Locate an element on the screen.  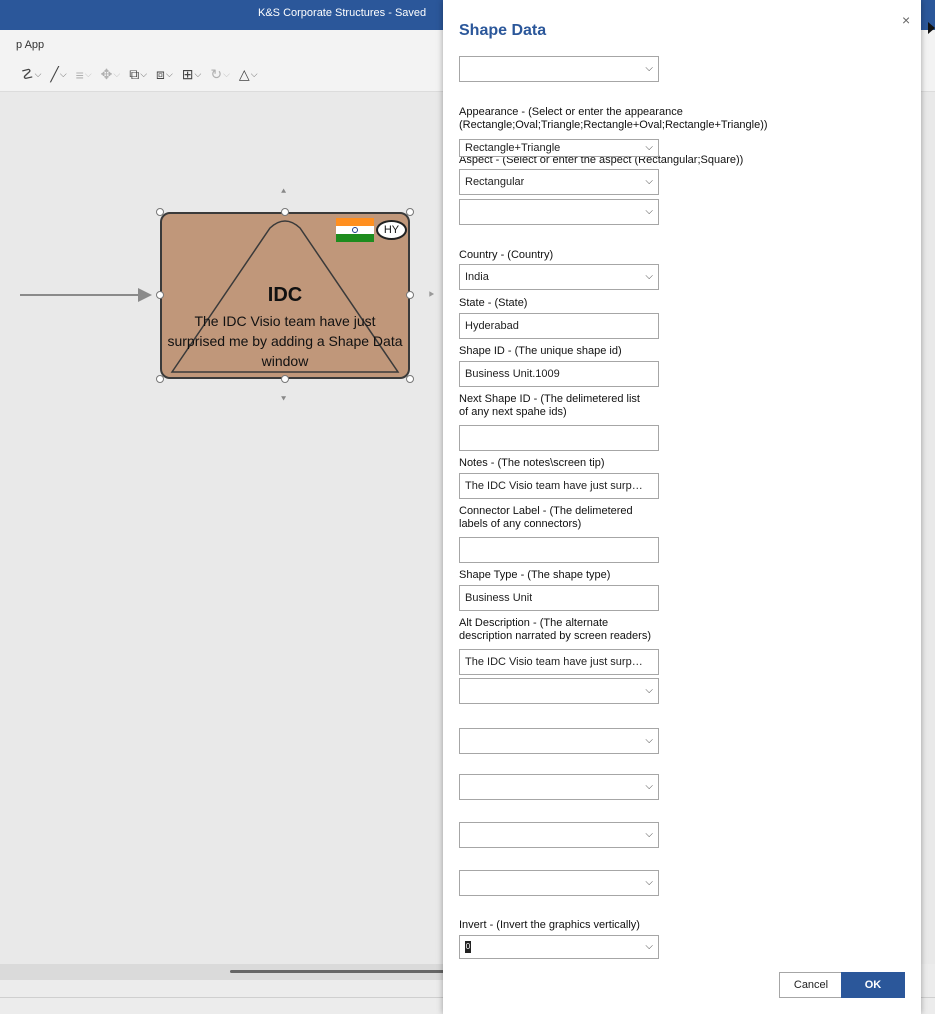
country-label: Country - (Country) is located at coordinates (506, 255).